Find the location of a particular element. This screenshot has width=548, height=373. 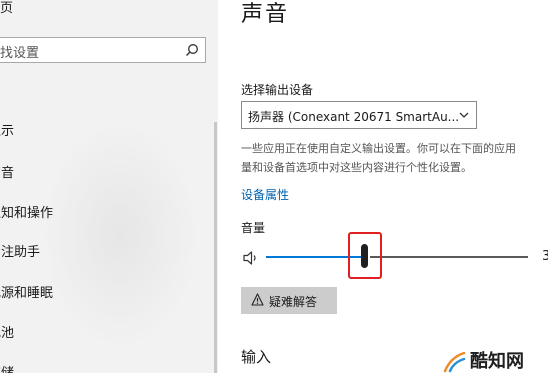

sidebar-item-display: 显示 is located at coordinates (7, 129).